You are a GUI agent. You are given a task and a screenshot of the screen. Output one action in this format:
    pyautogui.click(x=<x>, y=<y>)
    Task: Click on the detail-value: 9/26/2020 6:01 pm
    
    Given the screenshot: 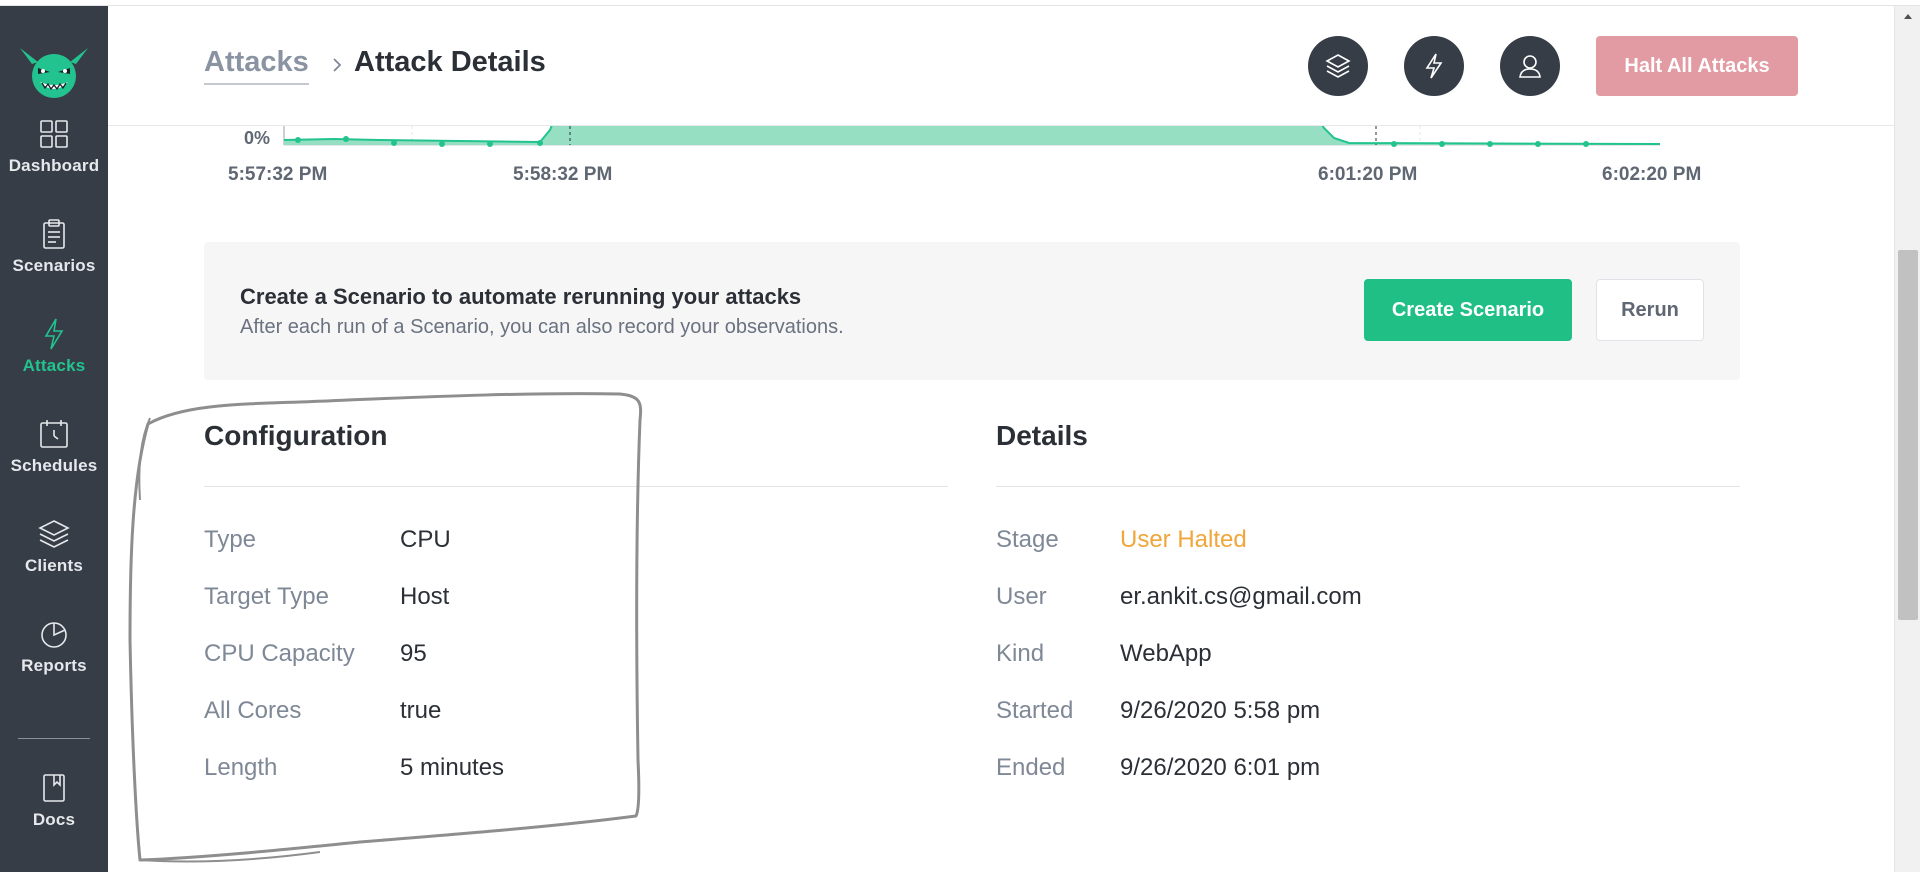 What is the action you would take?
    pyautogui.click(x=1220, y=767)
    